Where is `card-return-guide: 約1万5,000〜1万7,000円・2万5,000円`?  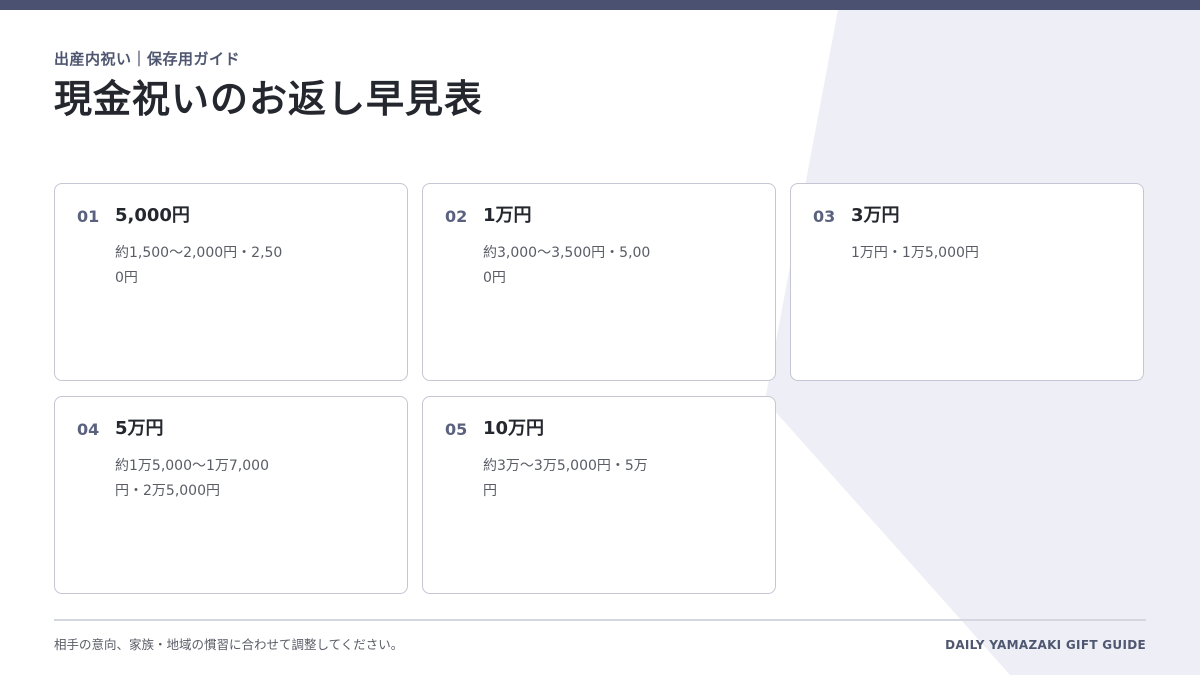
card-return-guide: 約1万5,000〜1万7,000円・2万5,000円 is located at coordinates (192, 478).